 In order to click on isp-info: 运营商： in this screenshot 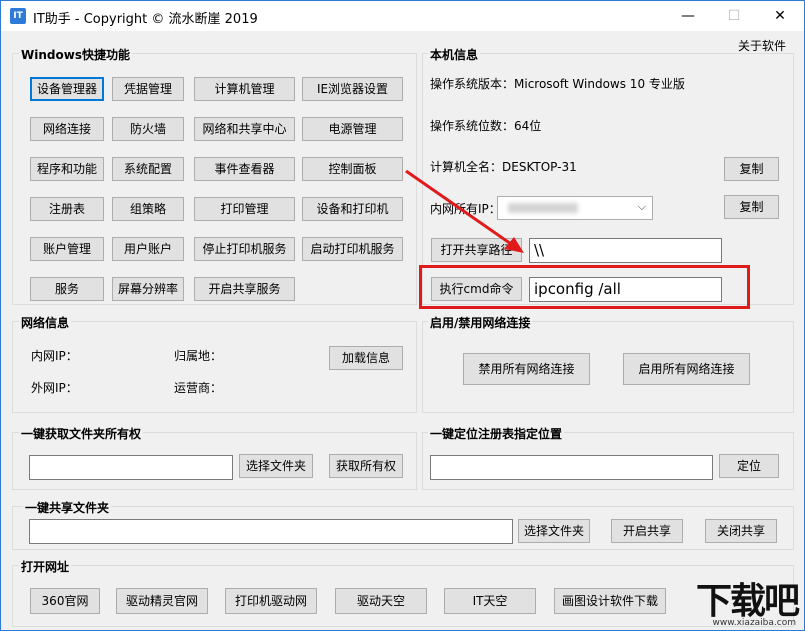, I will do `click(198, 388)`.